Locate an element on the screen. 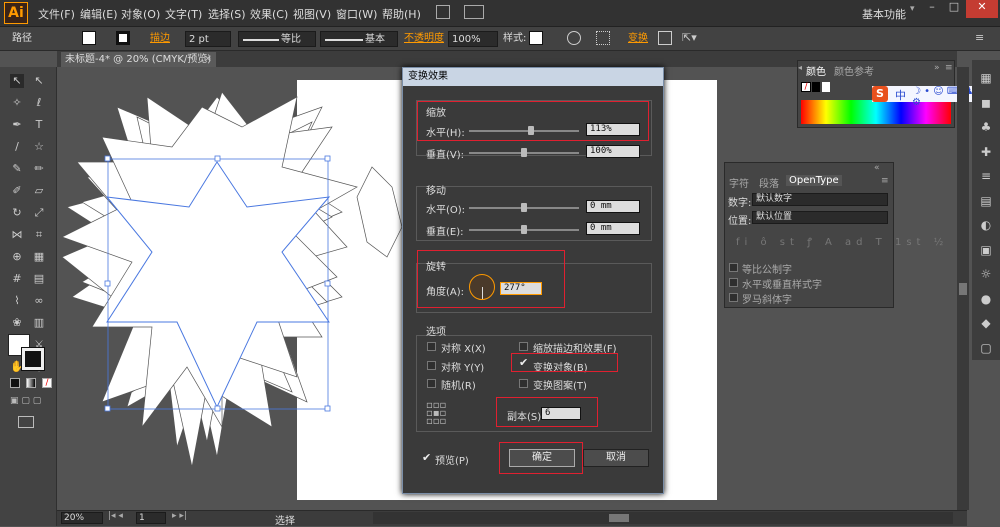 Image resolution: width=1000 pixels, height=527 pixels. opentype-glyph-buttons: fi ô st ꝭ A ad T 1st ½ is located at coordinates (842, 241).